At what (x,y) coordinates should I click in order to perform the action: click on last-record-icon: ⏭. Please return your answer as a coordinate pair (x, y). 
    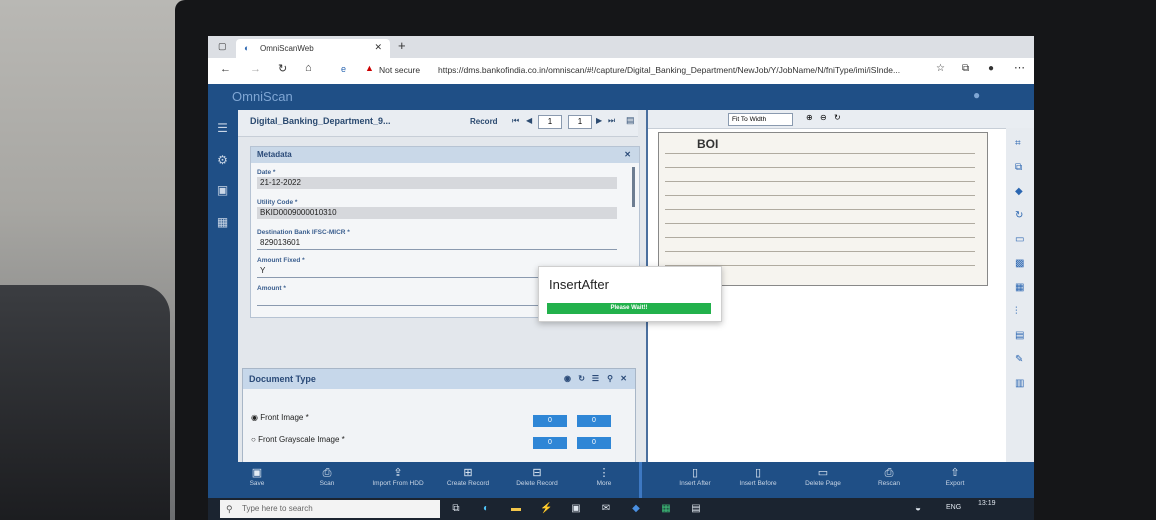
    Looking at the image, I should click on (611, 121).